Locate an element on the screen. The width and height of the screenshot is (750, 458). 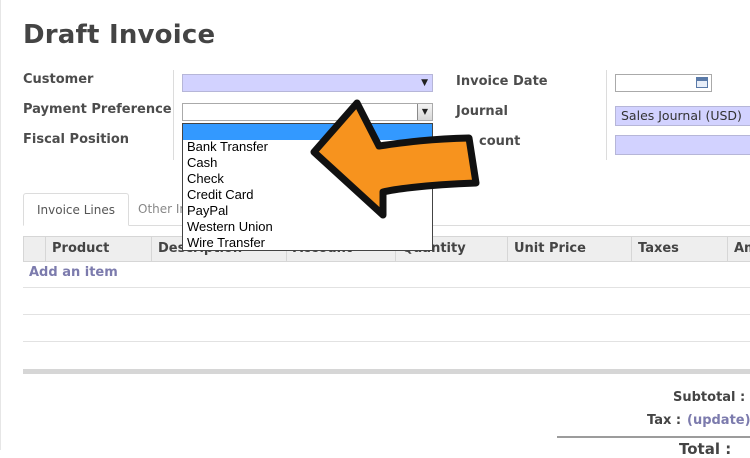
fiscal-position-label: Fiscal Position is located at coordinates (76, 139).